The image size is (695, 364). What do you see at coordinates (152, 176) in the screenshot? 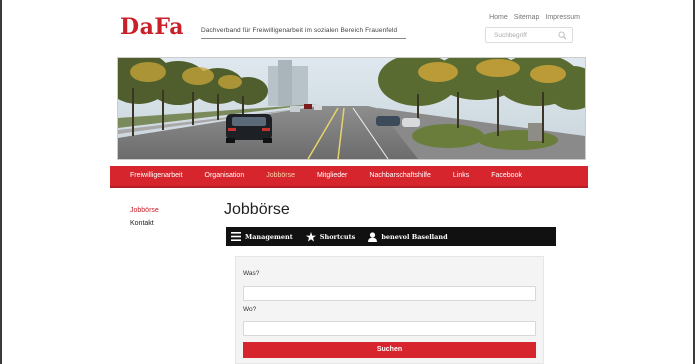
I see `nav-item-freiwilligenarbeit: Freiwilligenarbeit` at bounding box center [152, 176].